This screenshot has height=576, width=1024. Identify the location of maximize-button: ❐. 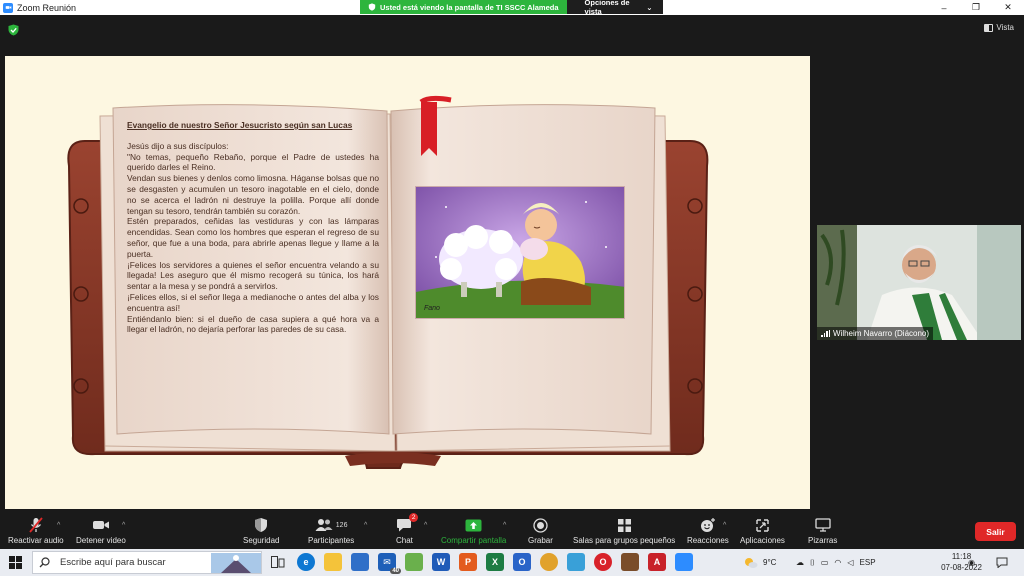
(976, 7).